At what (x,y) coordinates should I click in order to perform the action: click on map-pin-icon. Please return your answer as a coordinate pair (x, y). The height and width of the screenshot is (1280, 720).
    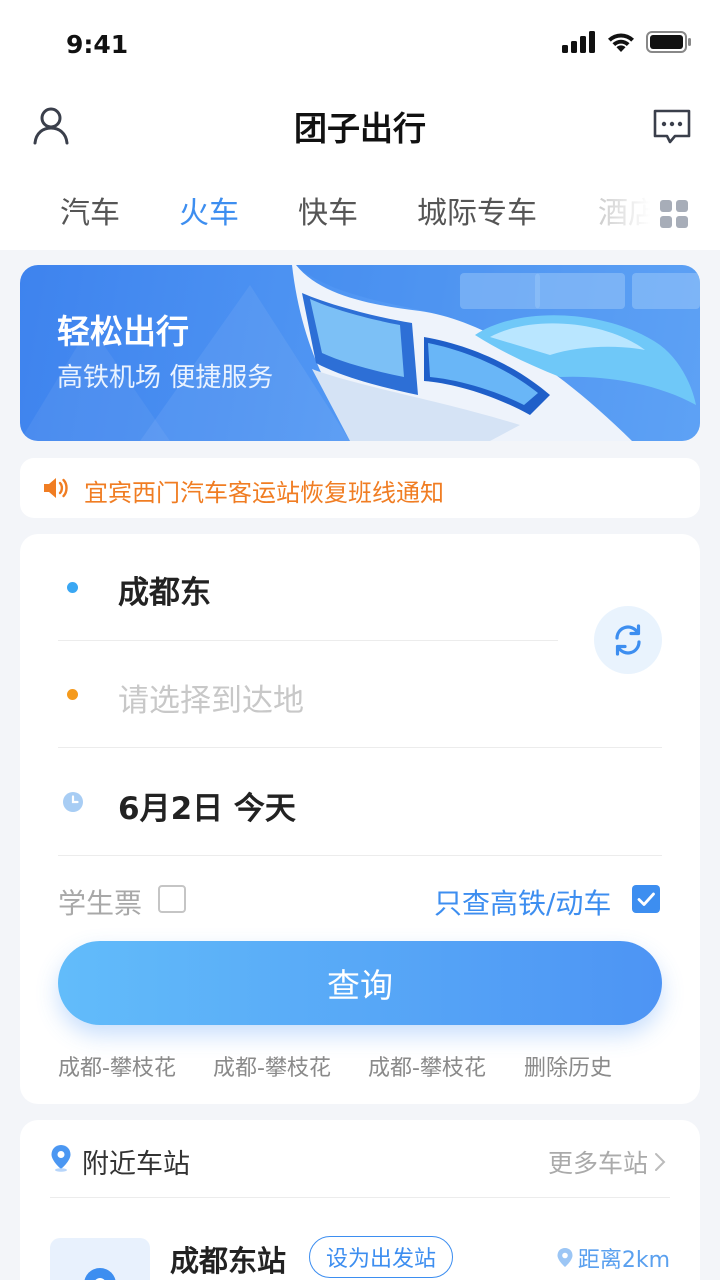
    Looking at the image, I should click on (100, 1274).